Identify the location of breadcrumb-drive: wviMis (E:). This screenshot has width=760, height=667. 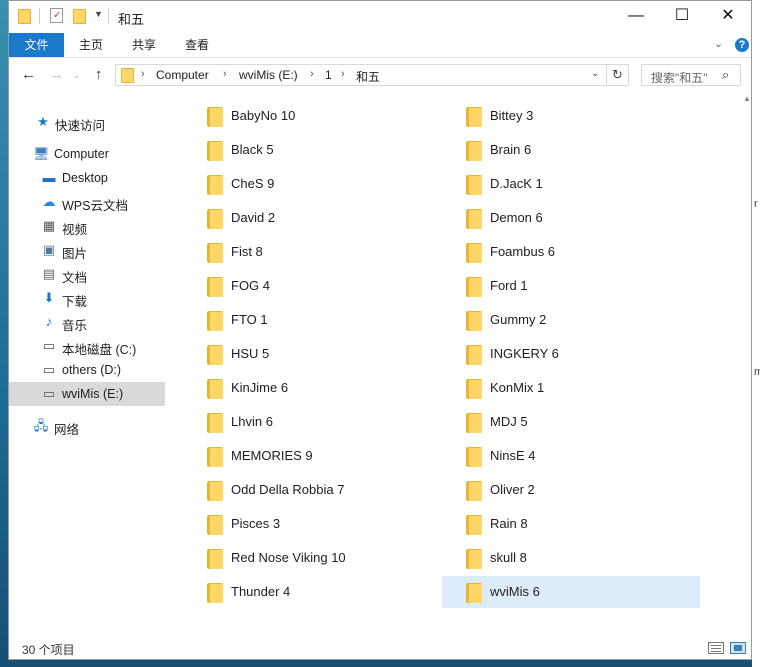
(268, 75).